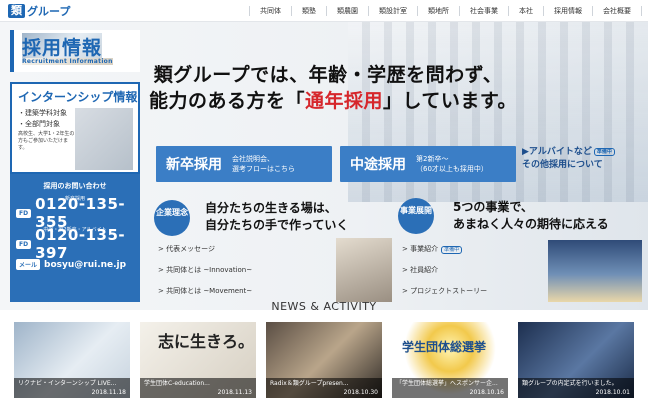  I want to click on hero-headline-line1: 類グループでは、年齢・学歴を問わず、, so click(328, 75).